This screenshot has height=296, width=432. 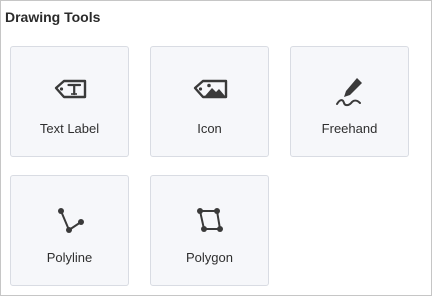 What do you see at coordinates (349, 128) in the screenshot?
I see `freehand-tool-label: Freehand` at bounding box center [349, 128].